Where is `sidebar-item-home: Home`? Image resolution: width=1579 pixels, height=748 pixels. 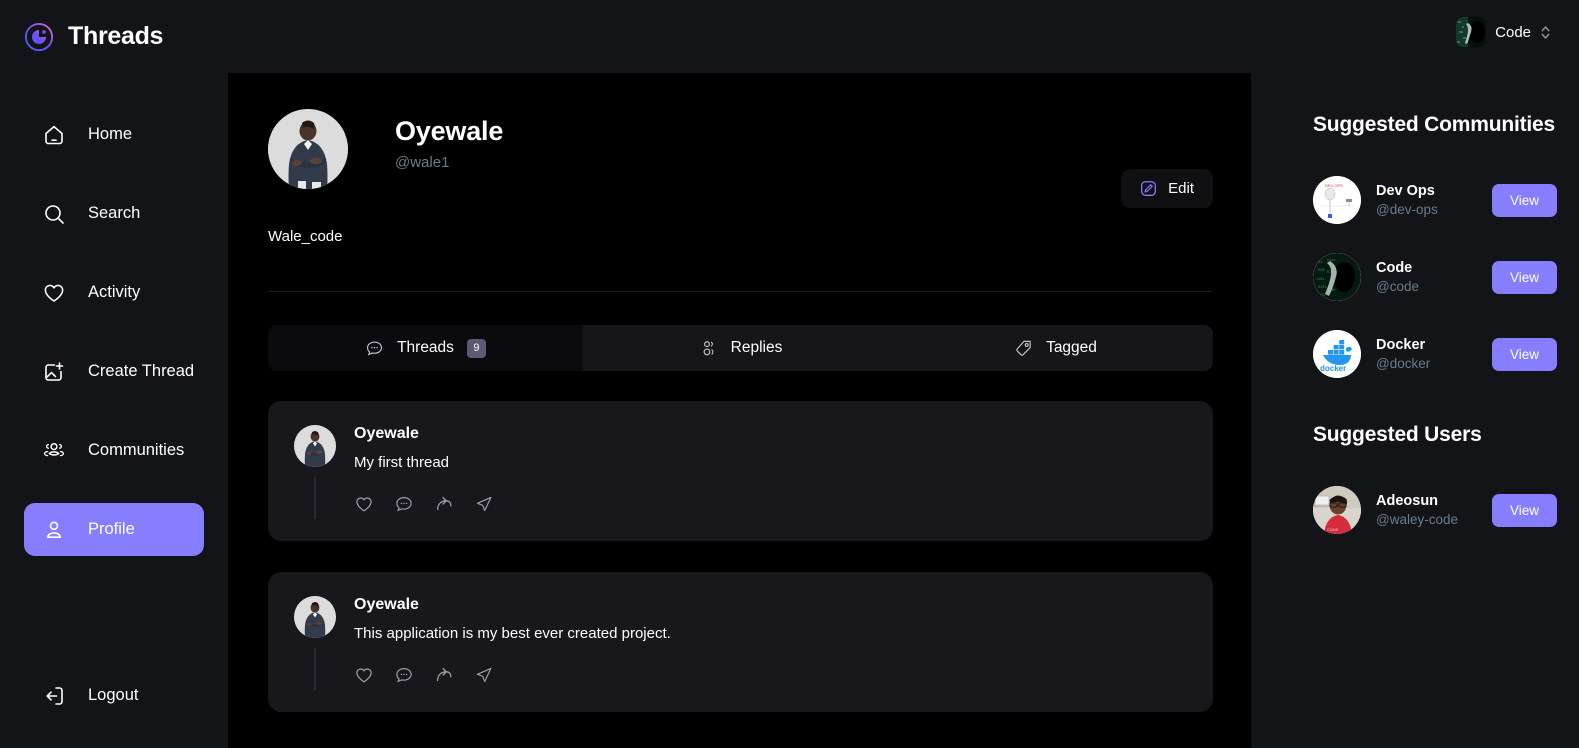 sidebar-item-home: Home is located at coordinates (114, 134).